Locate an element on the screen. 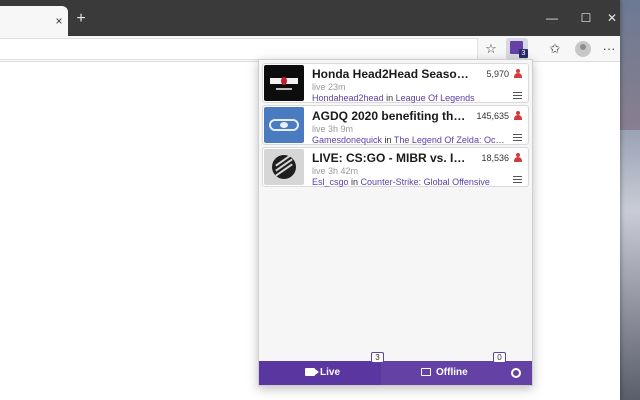 Image resolution: width=640 pixels, height=400 pixels. tab-offline: Offline is located at coordinates (442, 373).